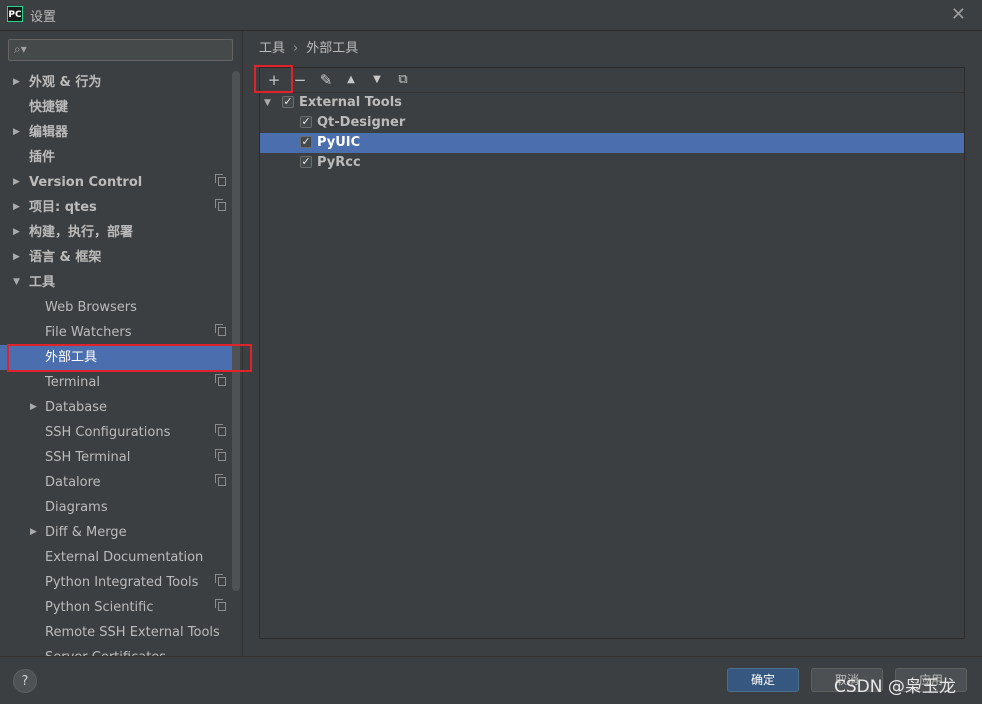 Image resolution: width=982 pixels, height=704 pixels. I want to click on sidebar-item-label: SSH Terminal, so click(88, 457).